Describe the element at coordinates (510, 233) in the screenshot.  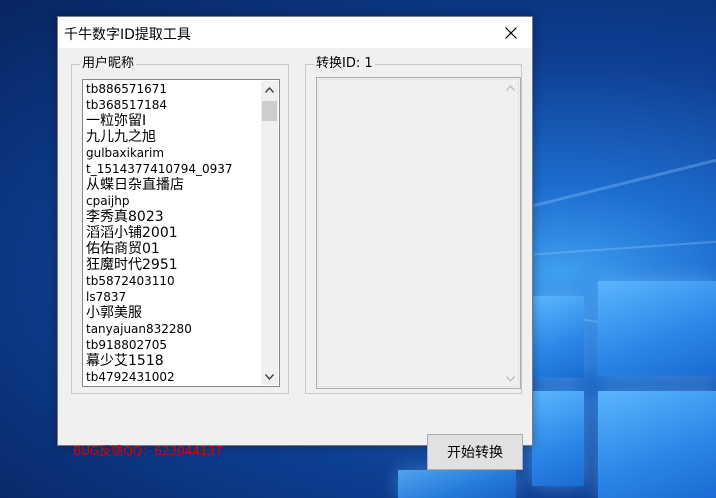
I see `output-scrollbar` at that location.